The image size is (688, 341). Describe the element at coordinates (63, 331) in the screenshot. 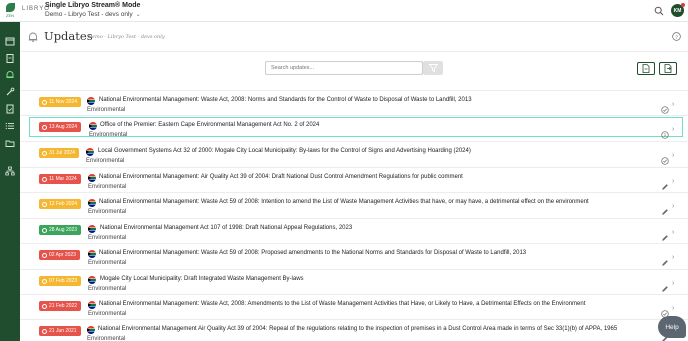

I see `date-text: 21 Jun 2021` at that location.